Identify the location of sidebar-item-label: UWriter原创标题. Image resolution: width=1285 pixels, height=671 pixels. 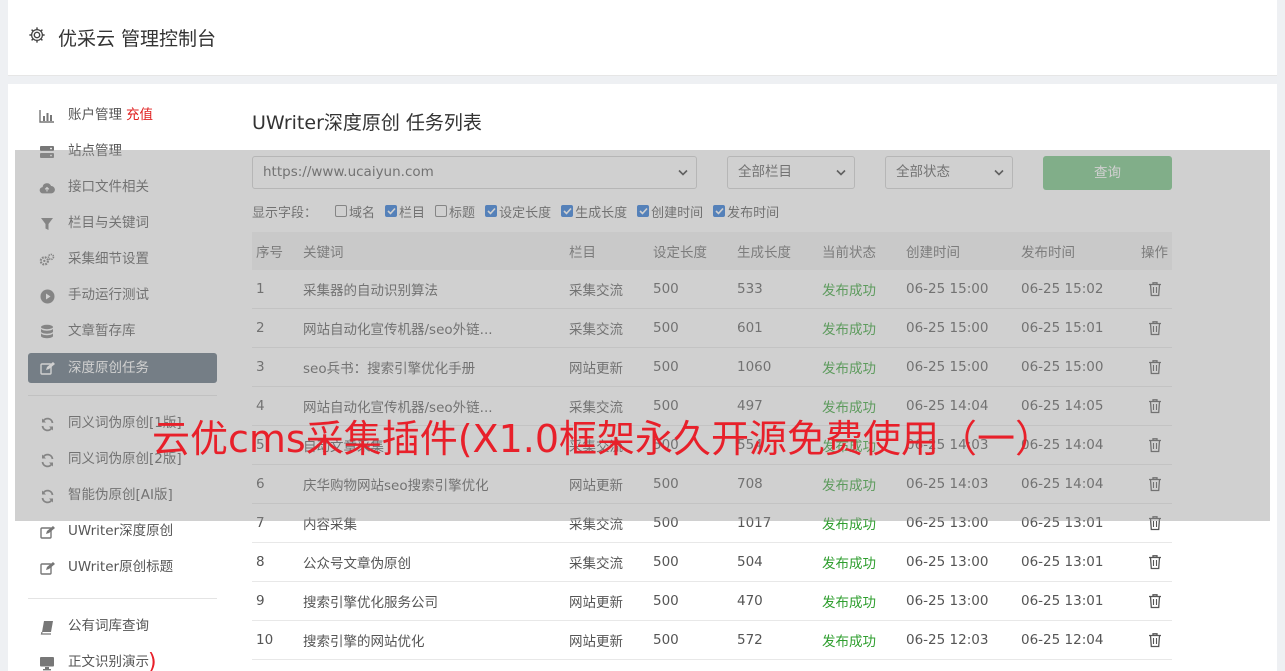
(121, 567).